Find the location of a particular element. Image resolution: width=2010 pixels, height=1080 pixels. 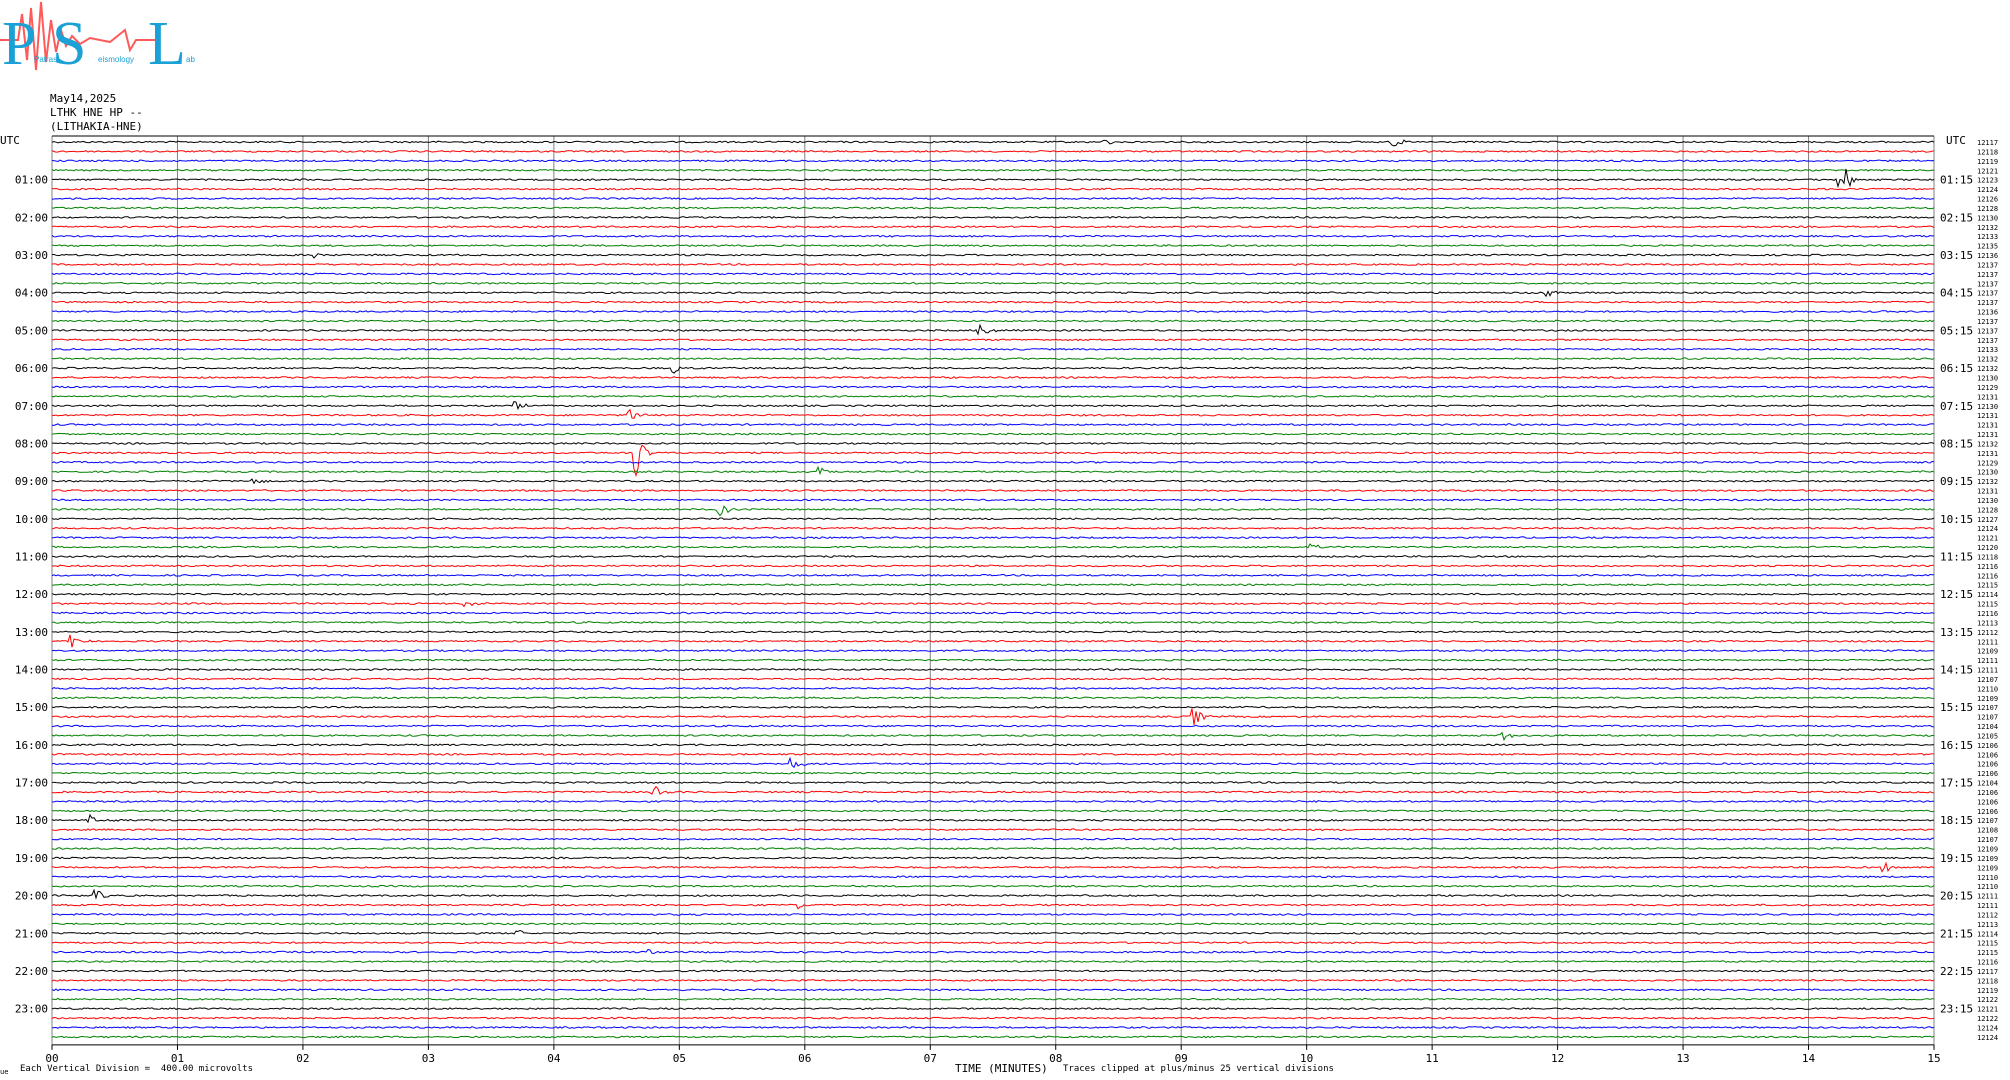

x-tick-label: 14 is located at coordinates (1809, 1058).